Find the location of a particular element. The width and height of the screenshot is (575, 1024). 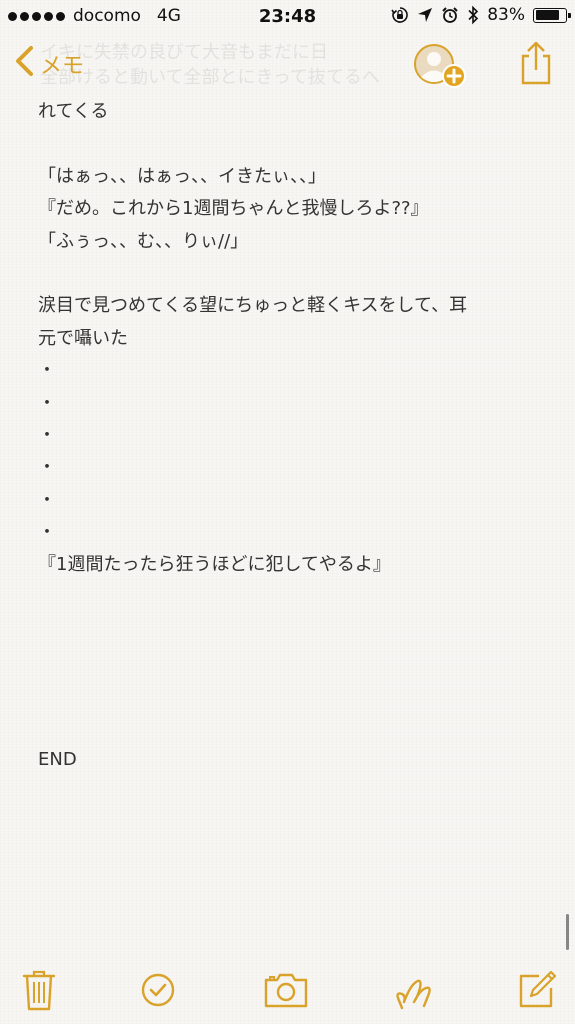

delete-note-button is located at coordinates (39, 993).